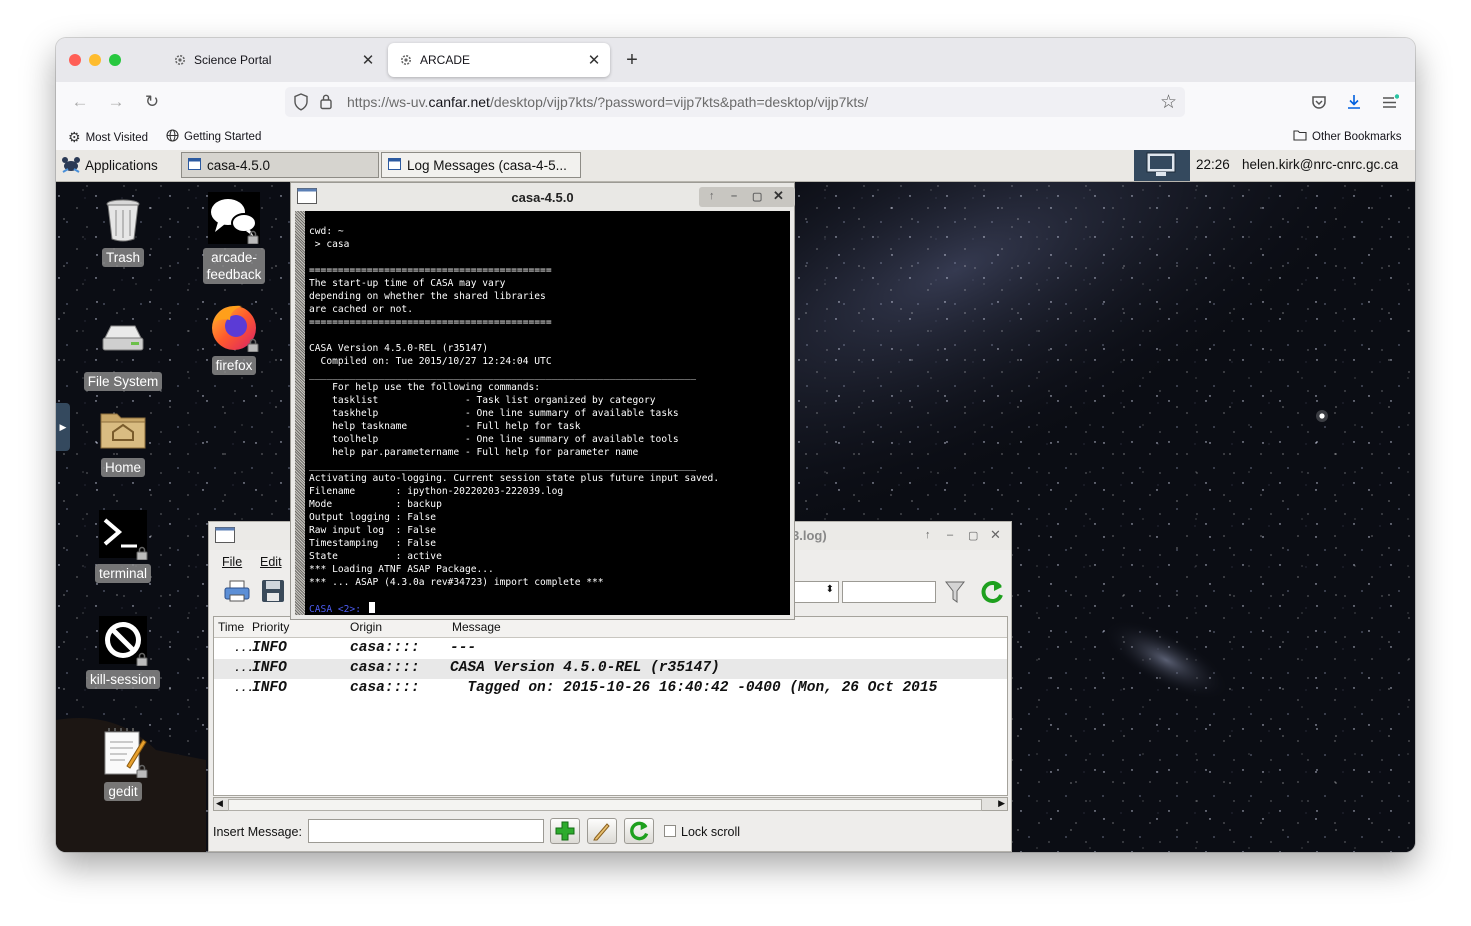 The width and height of the screenshot is (1471, 926). I want to click on bookmark-most-visited: ⚙ Most Visited, so click(108, 137).